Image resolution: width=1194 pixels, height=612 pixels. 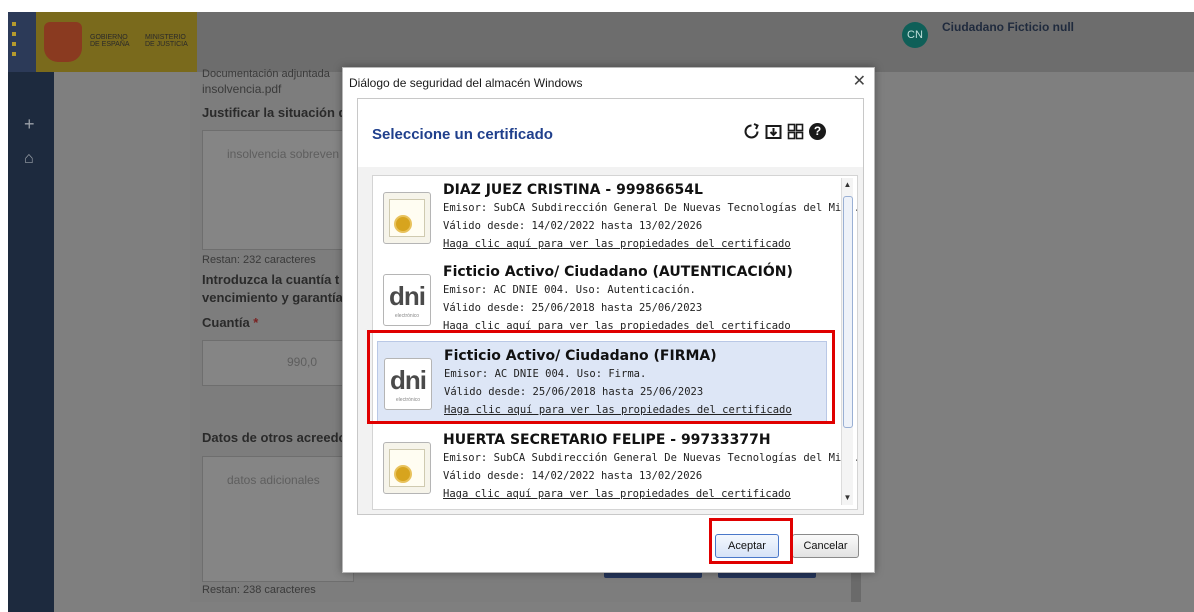 I want to click on remaining-chars-2: Restan: 238 caracteres, so click(x=259, y=590).